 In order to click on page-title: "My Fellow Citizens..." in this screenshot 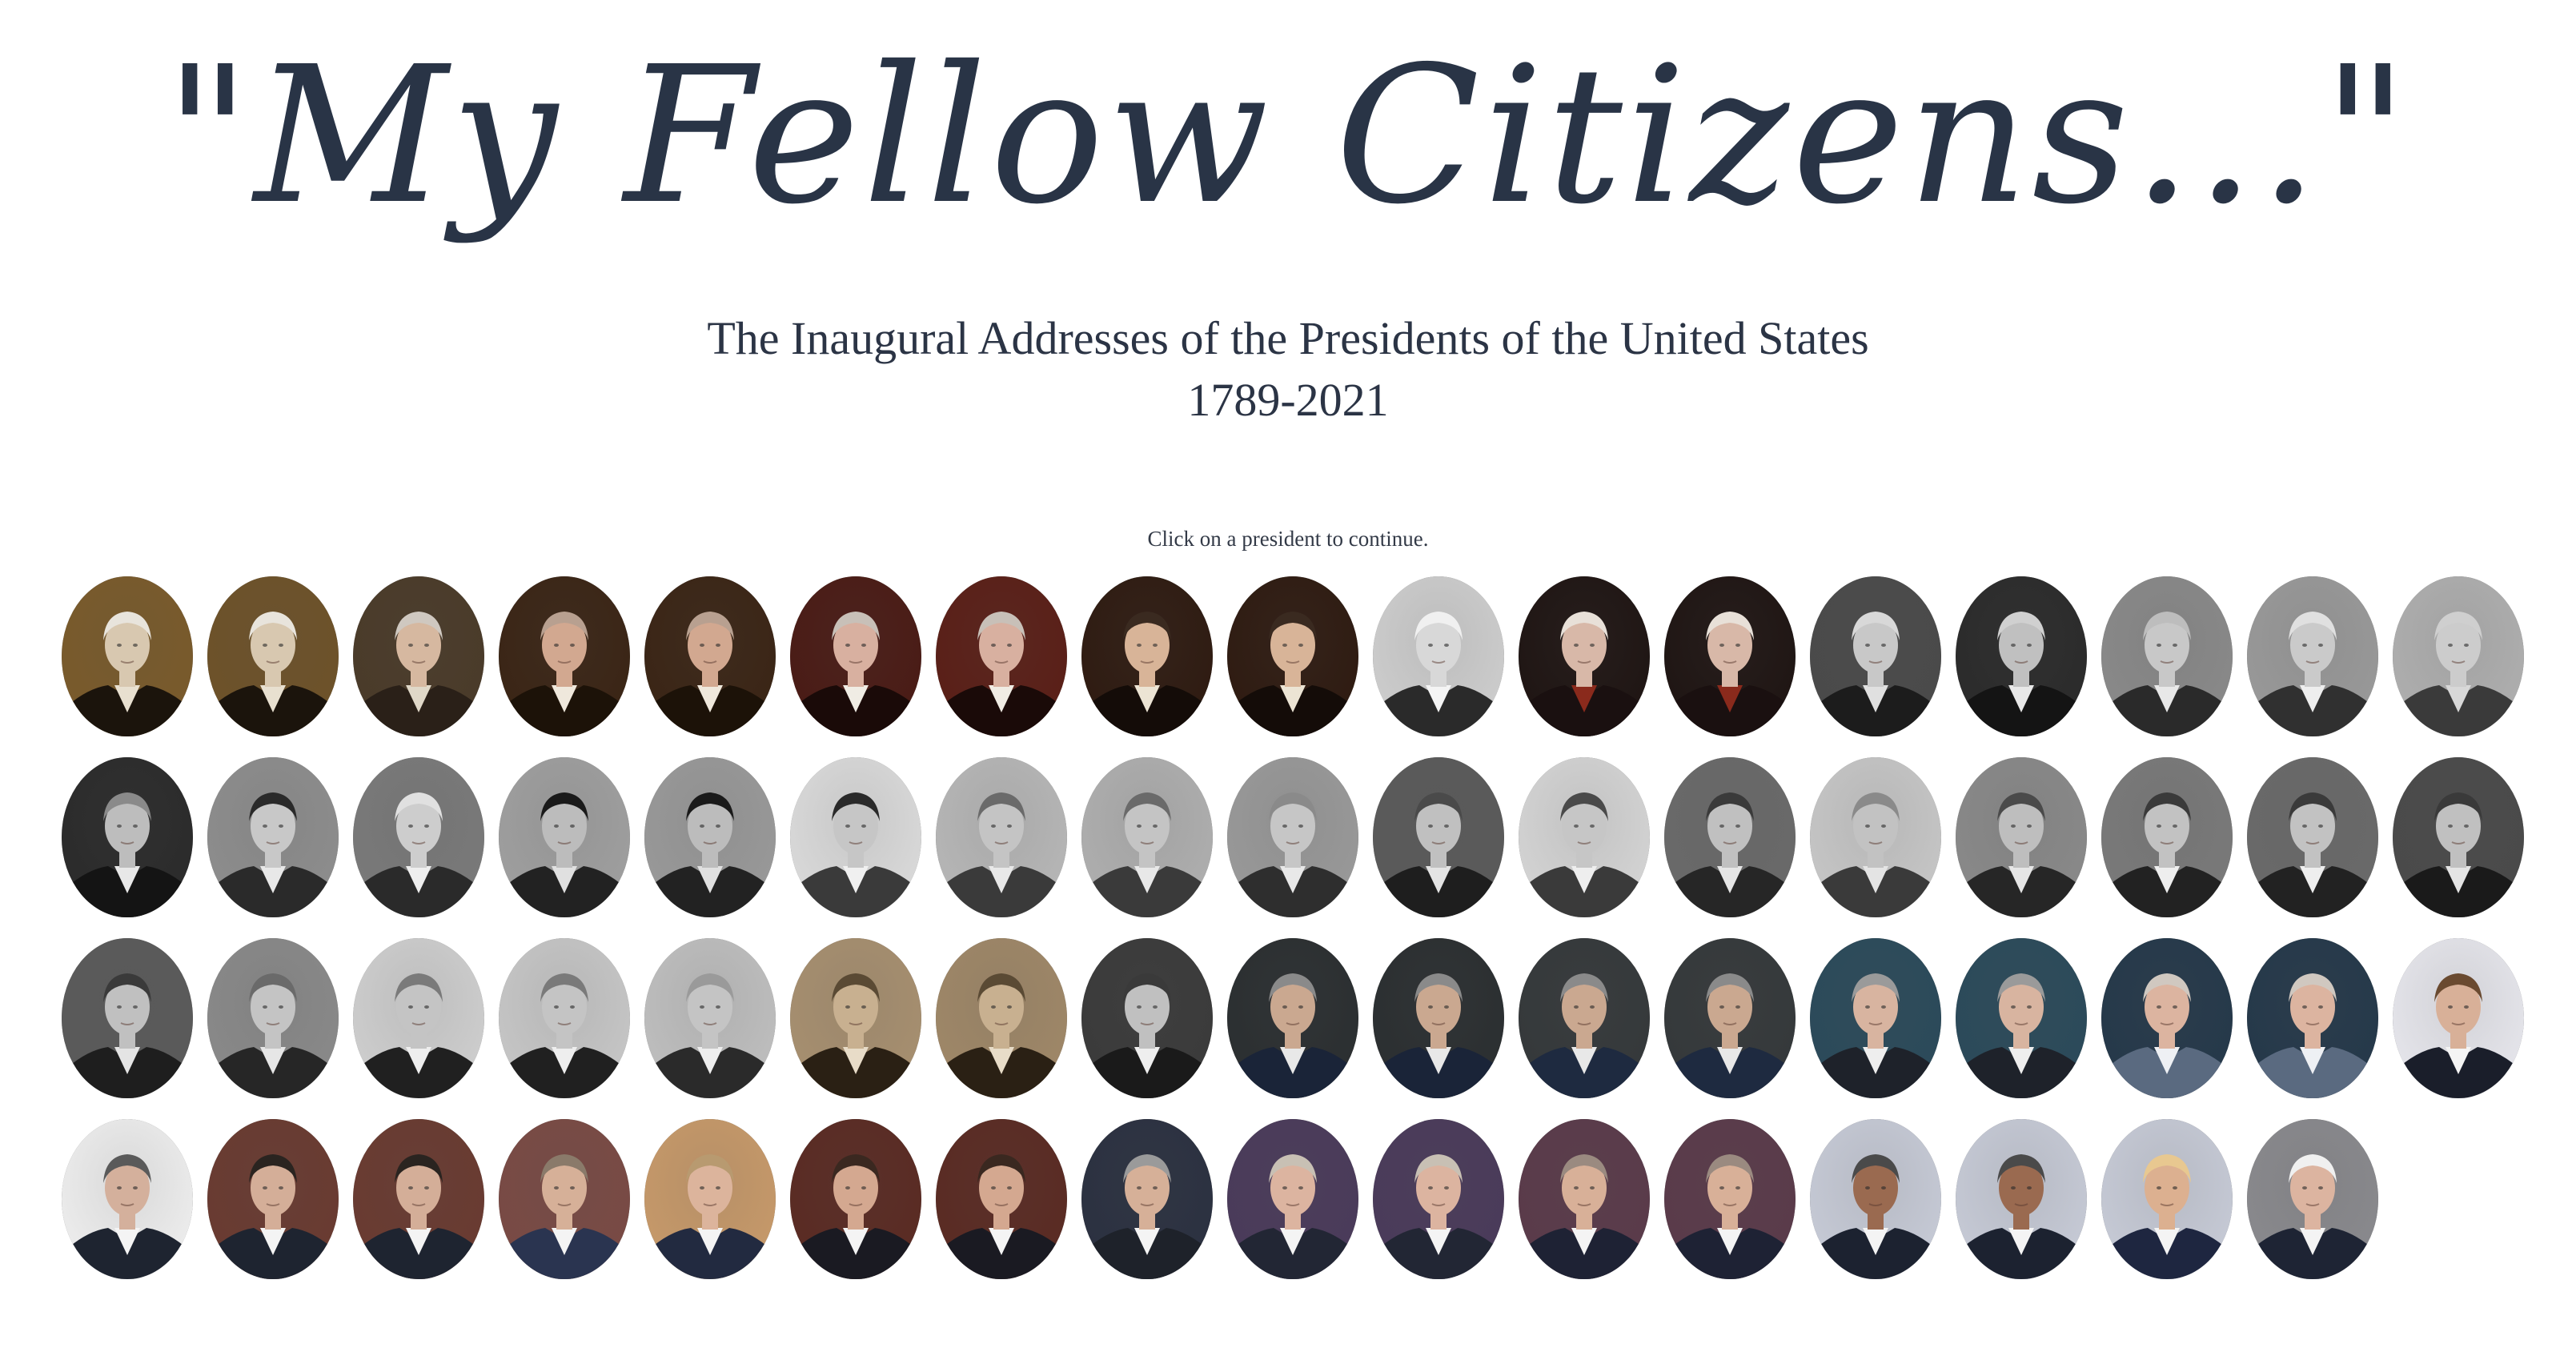, I will do `click(1288, 136)`.